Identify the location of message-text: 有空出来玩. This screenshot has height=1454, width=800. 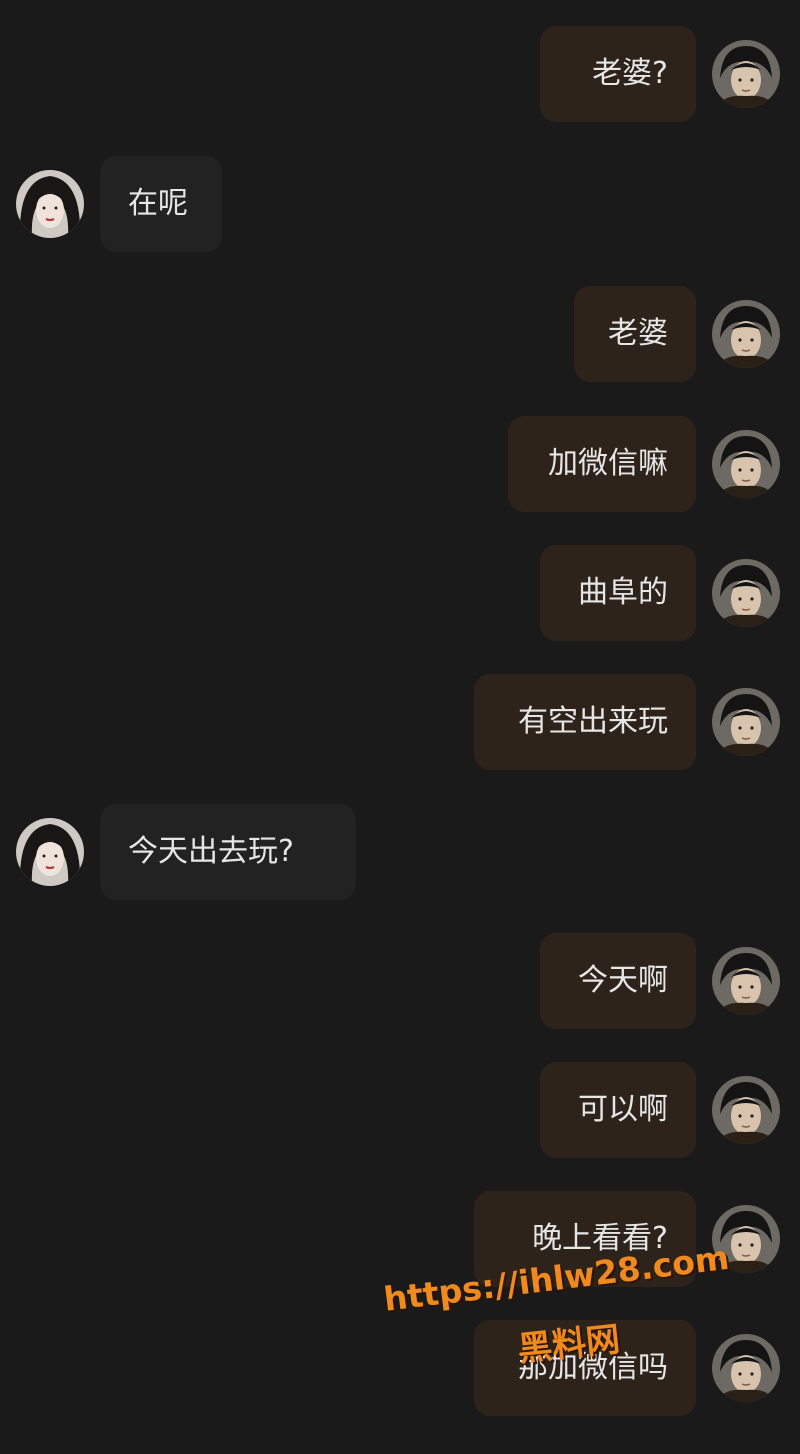
(593, 721).